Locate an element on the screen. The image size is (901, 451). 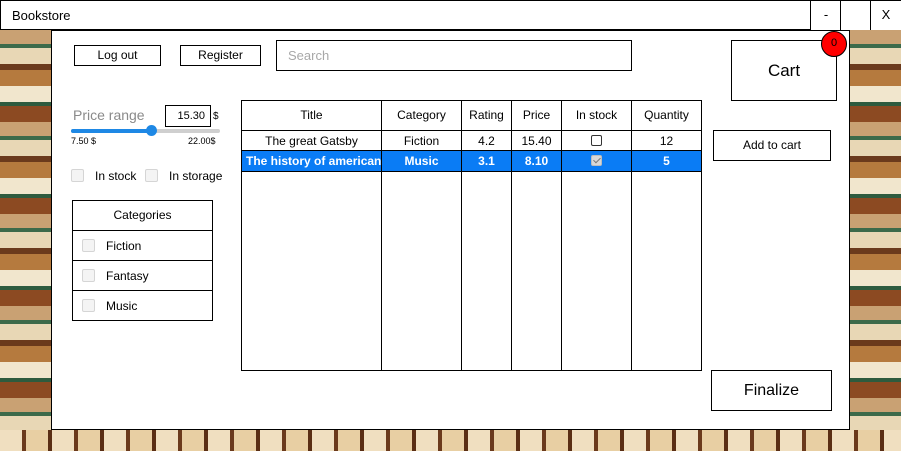
title-bar: Bookstore - X is located at coordinates (450, 15).